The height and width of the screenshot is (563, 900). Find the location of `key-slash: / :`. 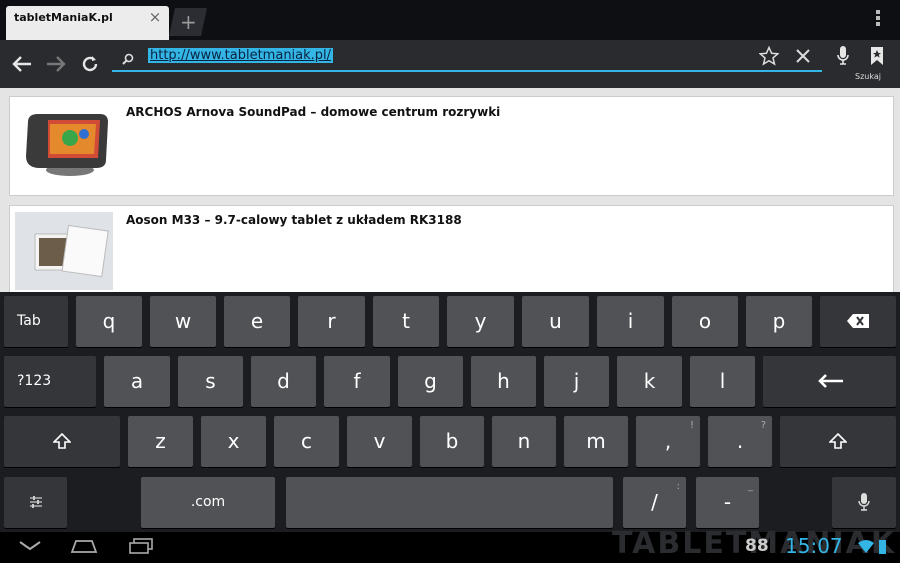

key-slash: / : is located at coordinates (654, 502).